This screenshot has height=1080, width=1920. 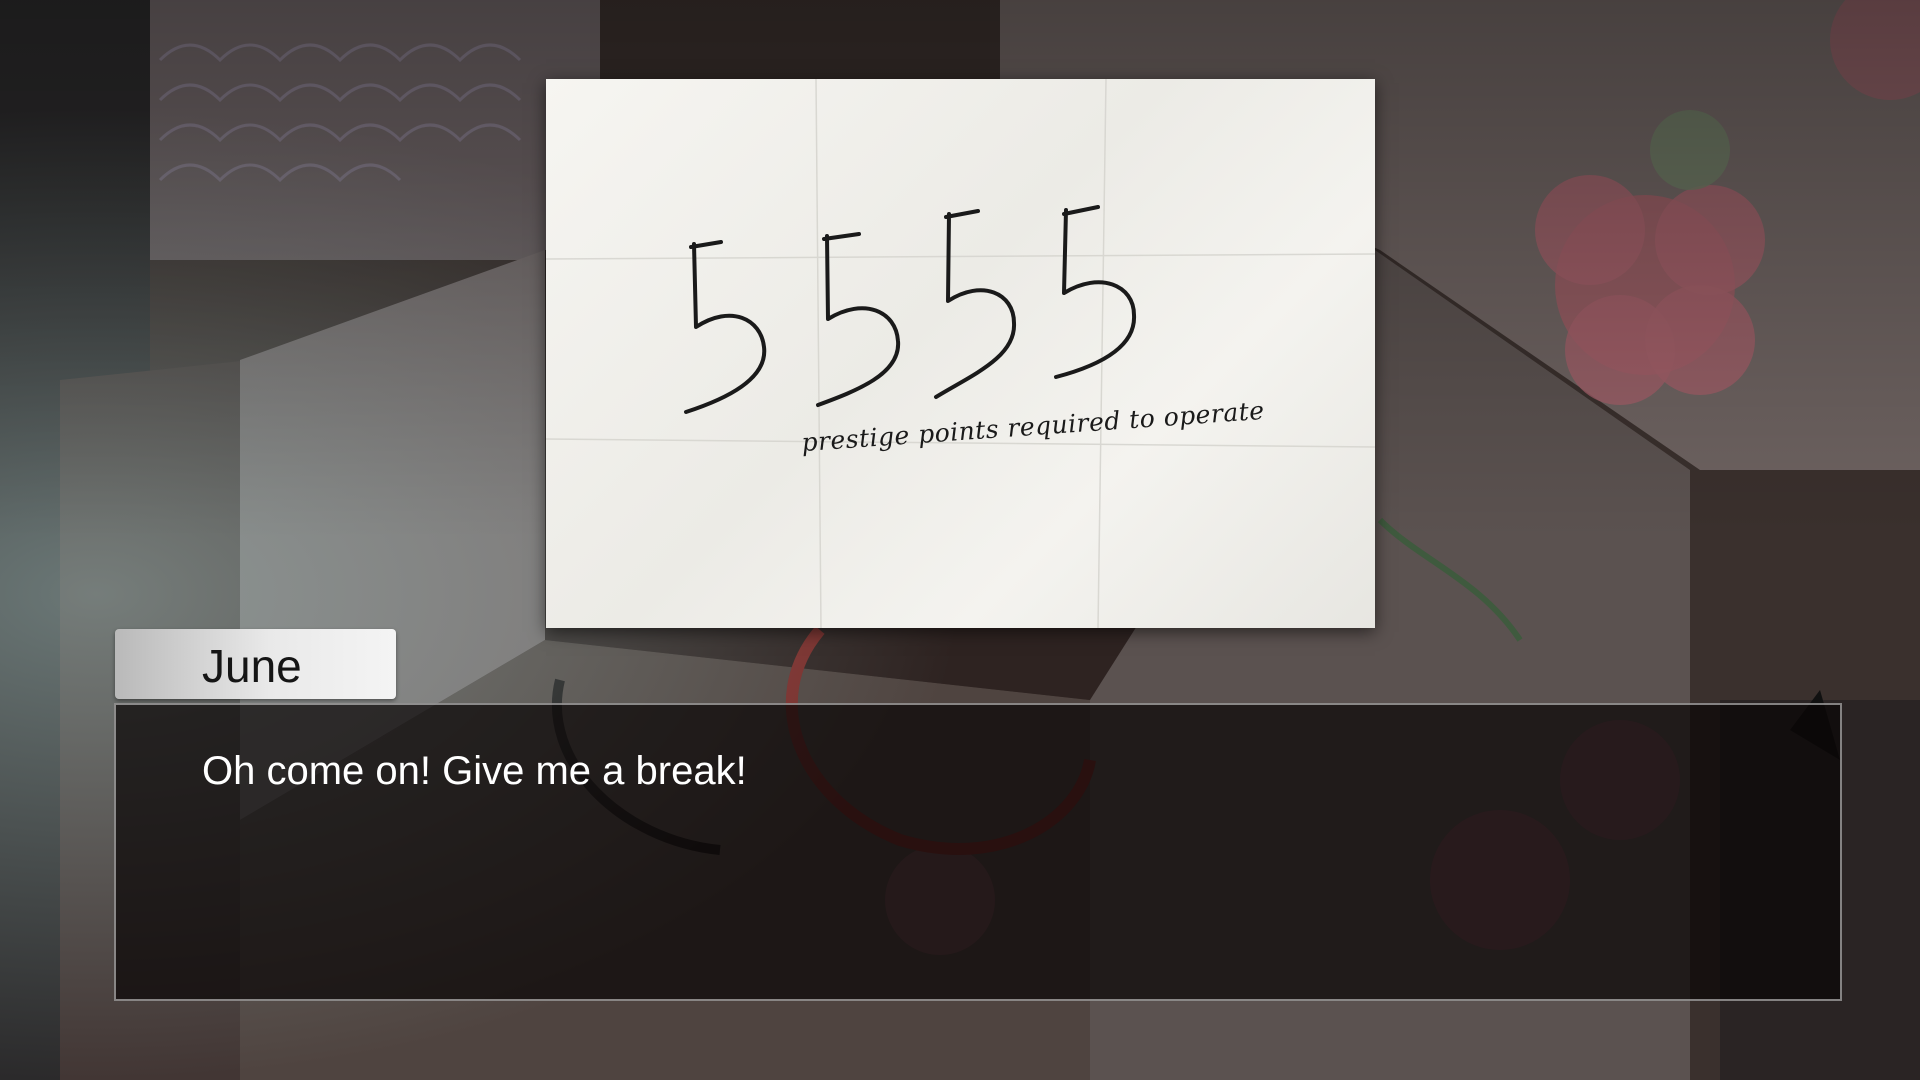 I want to click on speaker-nameplate: June, so click(x=255, y=664).